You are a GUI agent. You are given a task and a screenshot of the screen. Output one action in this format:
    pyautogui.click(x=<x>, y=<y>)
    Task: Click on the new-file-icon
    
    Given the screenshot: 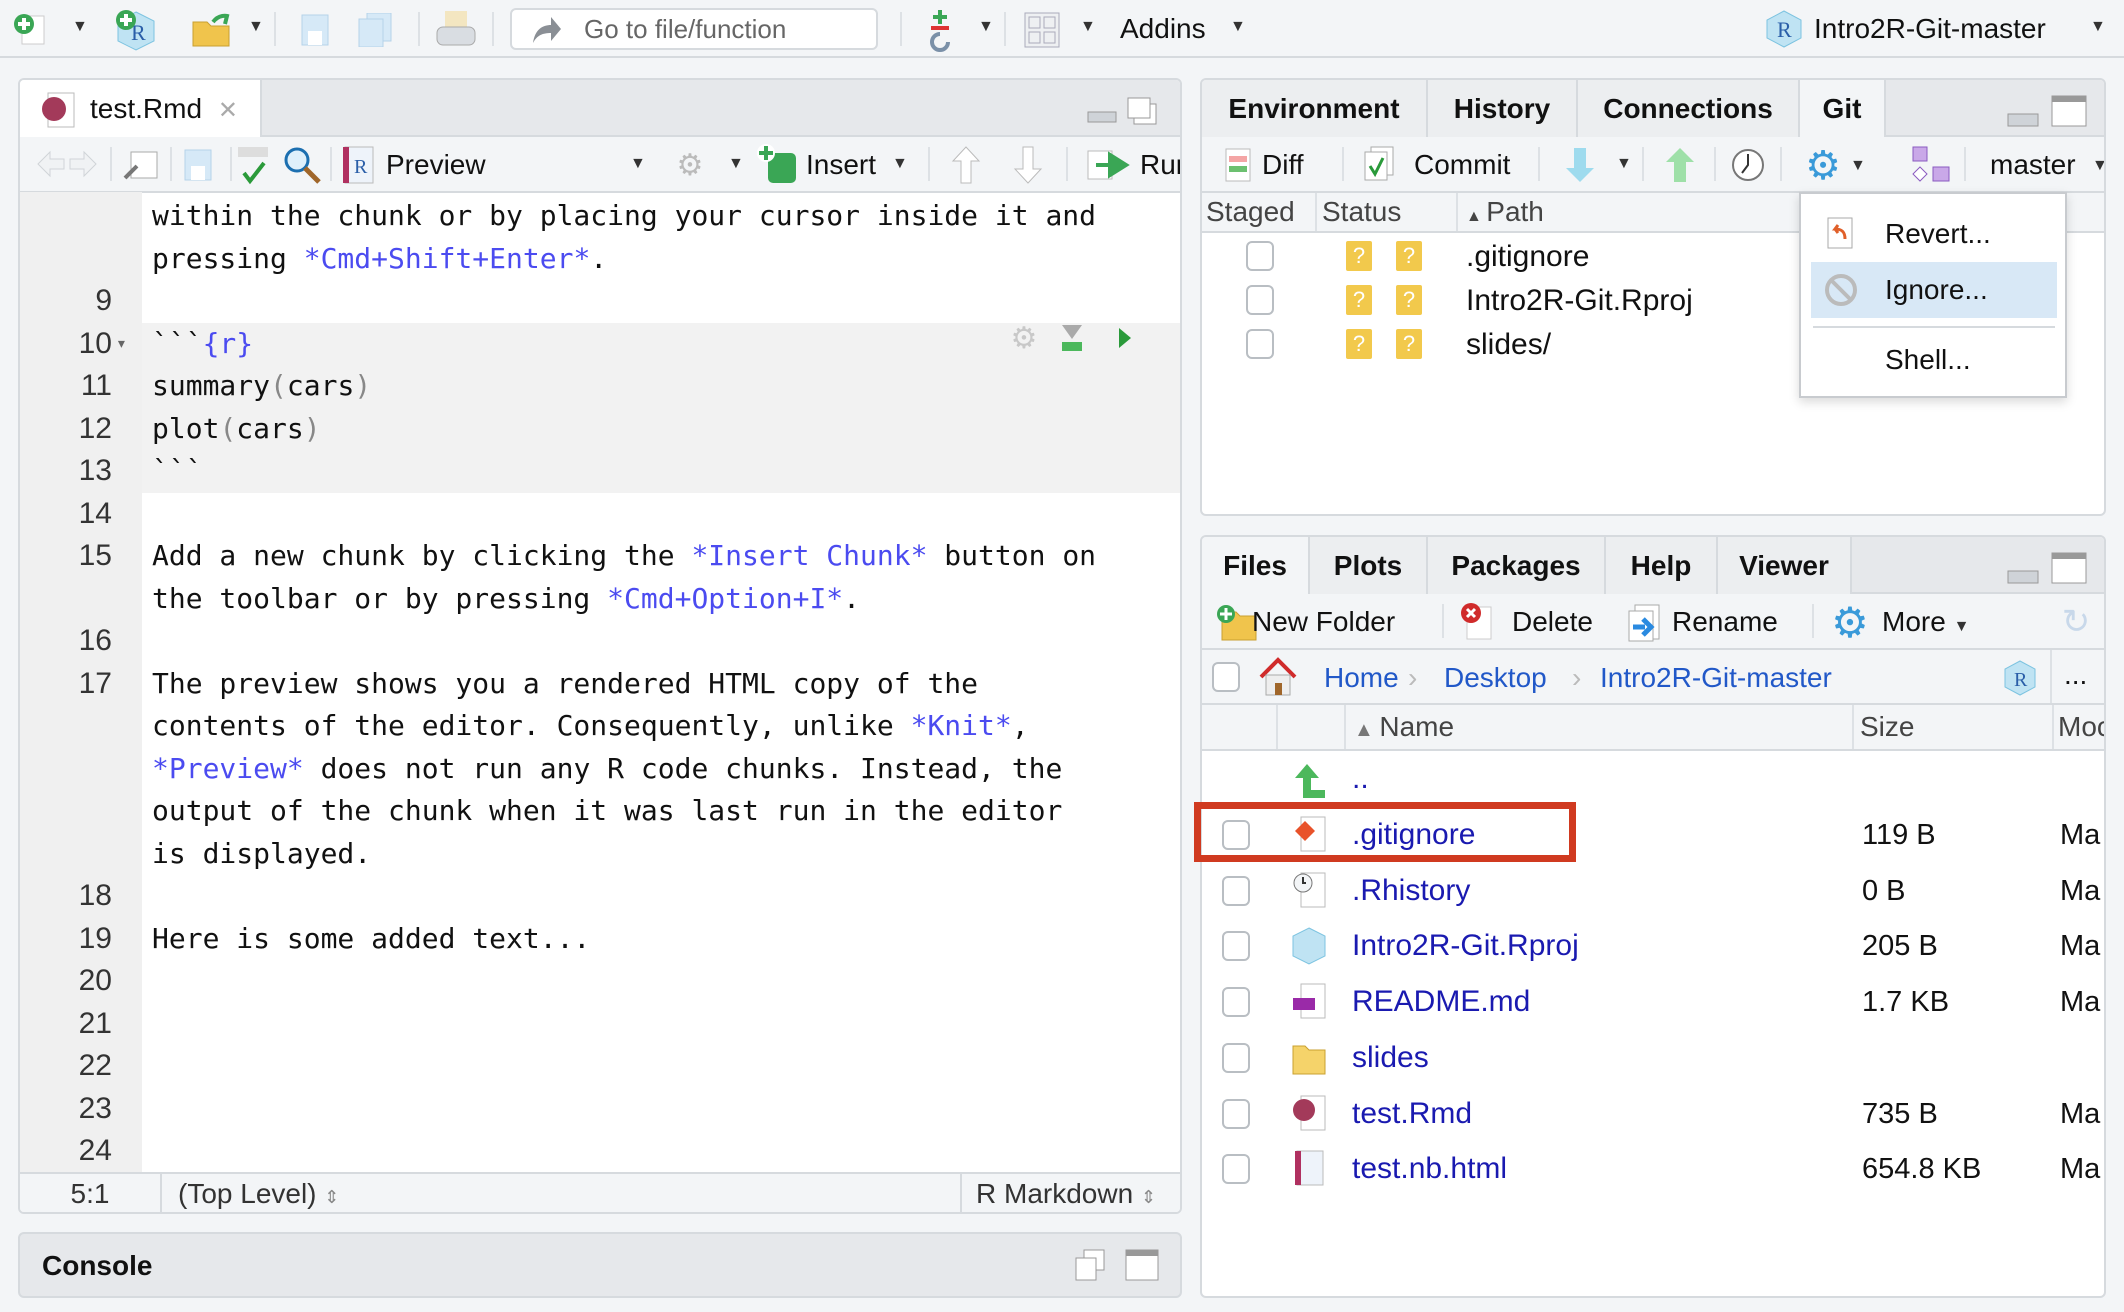 What is the action you would take?
    pyautogui.click(x=30, y=30)
    